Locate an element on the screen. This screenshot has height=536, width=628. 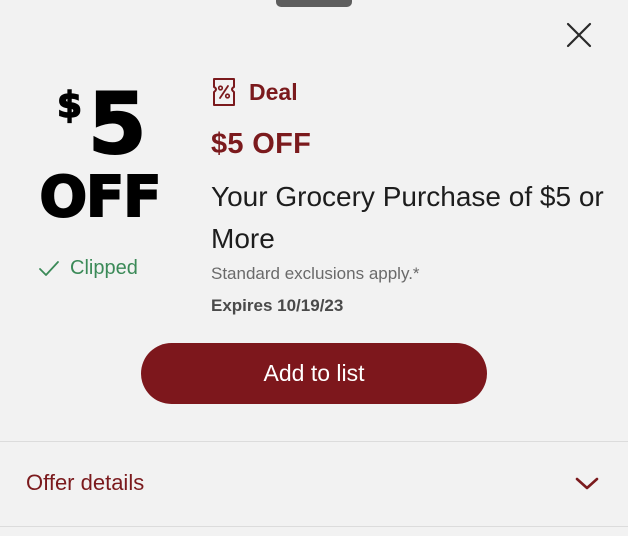
offer-title: $5 OFF is located at coordinates (261, 144).